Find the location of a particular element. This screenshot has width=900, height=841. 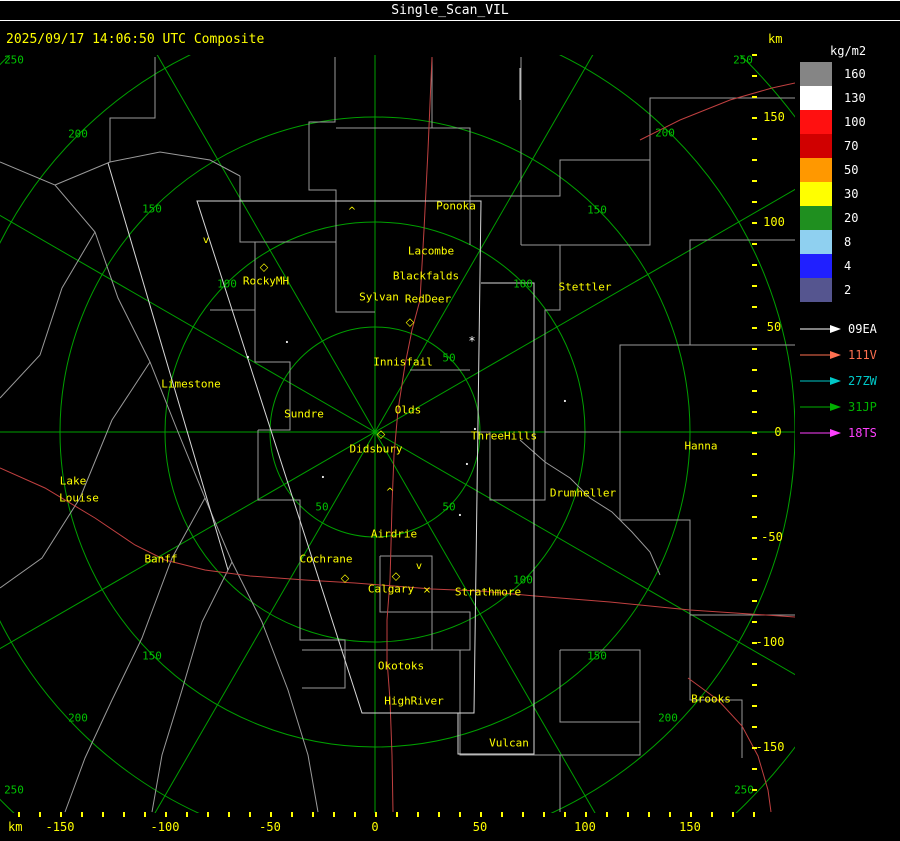

colorscale-value: 50 is located at coordinates (851, 170).